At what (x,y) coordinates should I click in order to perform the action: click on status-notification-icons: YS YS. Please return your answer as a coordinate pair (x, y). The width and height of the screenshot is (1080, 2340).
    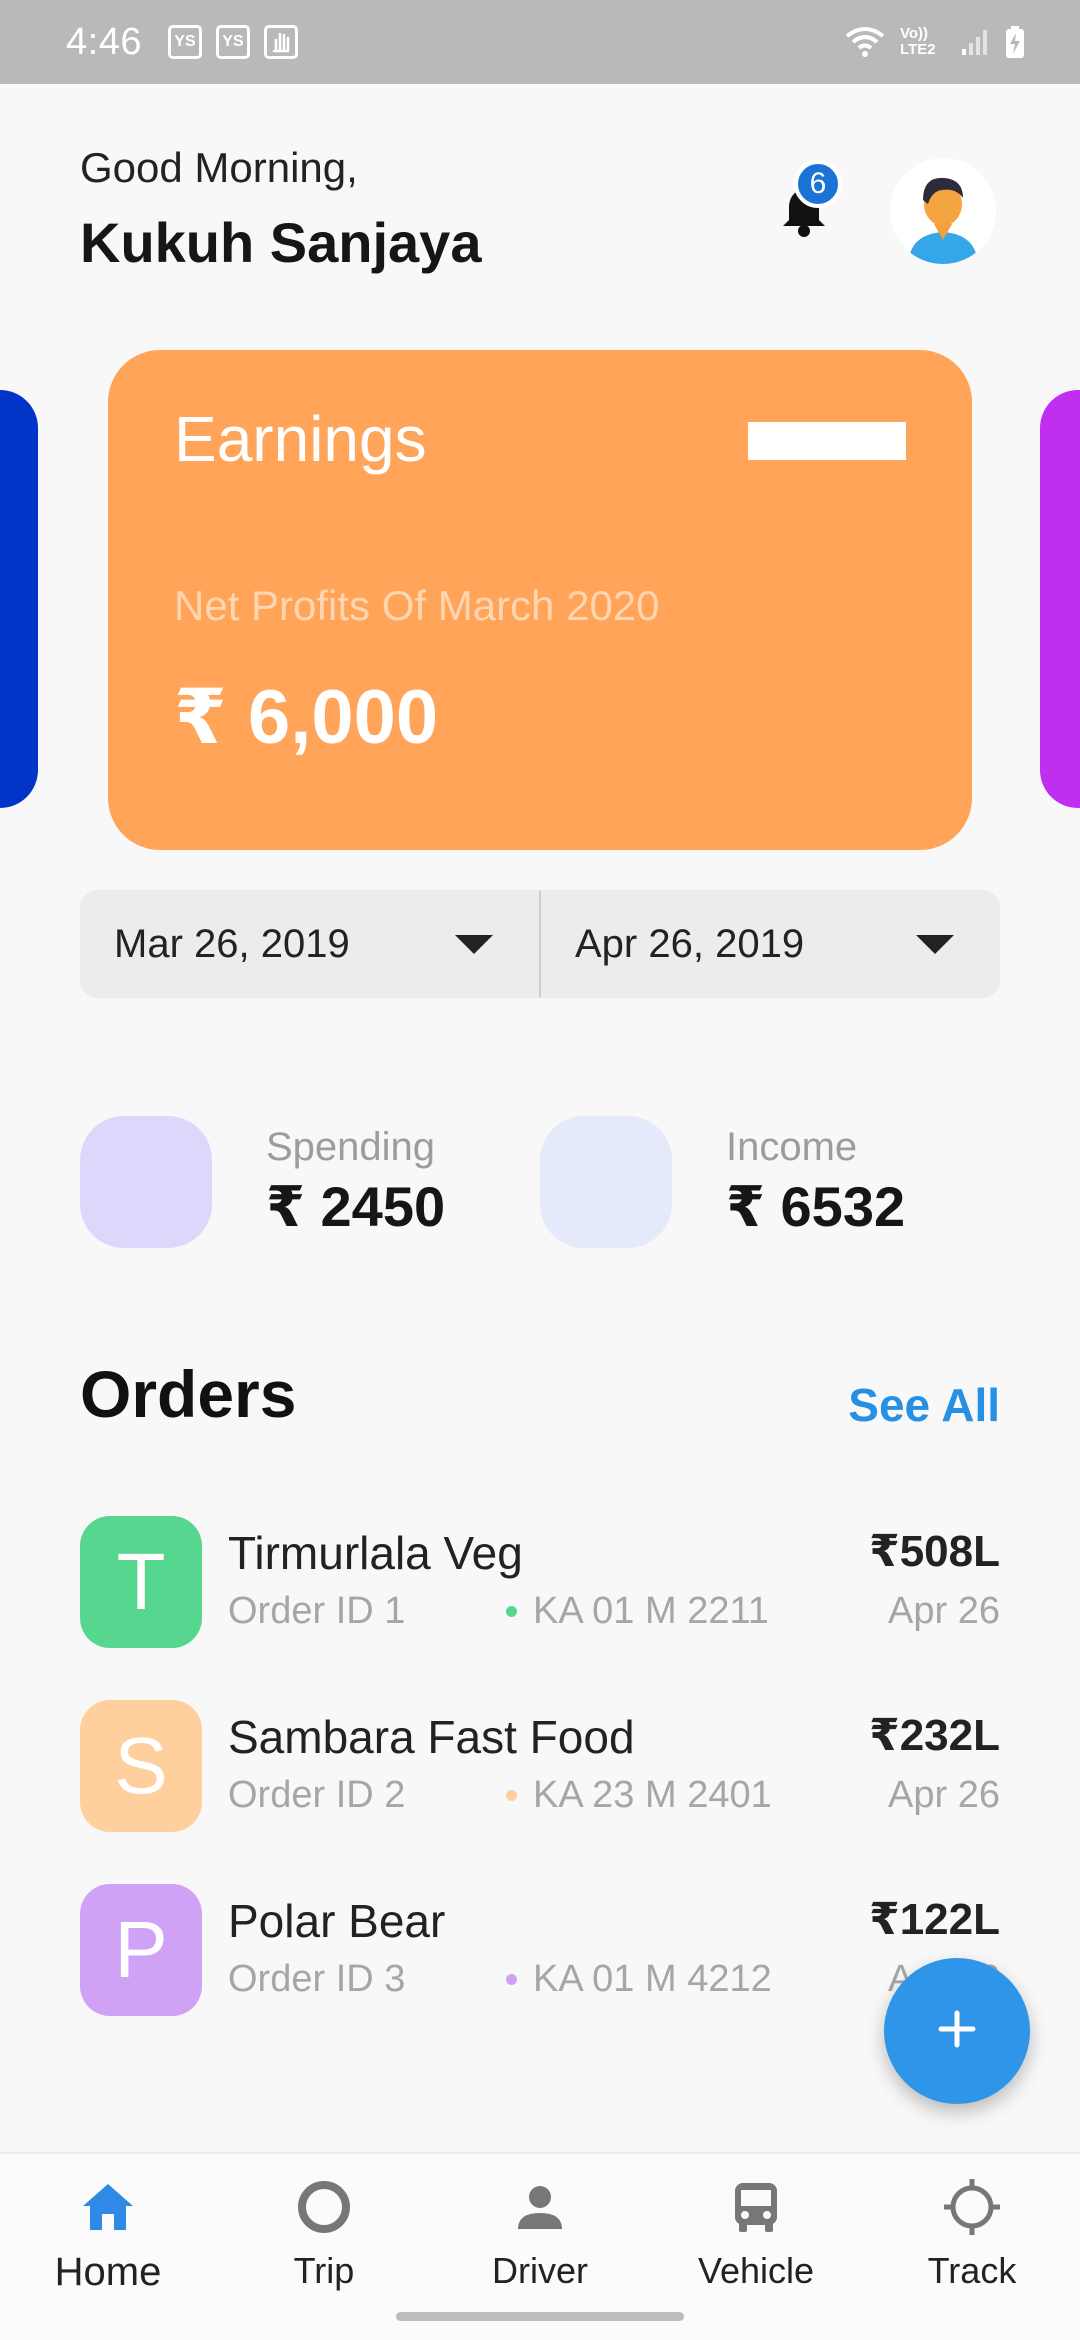
    Looking at the image, I should click on (232, 42).